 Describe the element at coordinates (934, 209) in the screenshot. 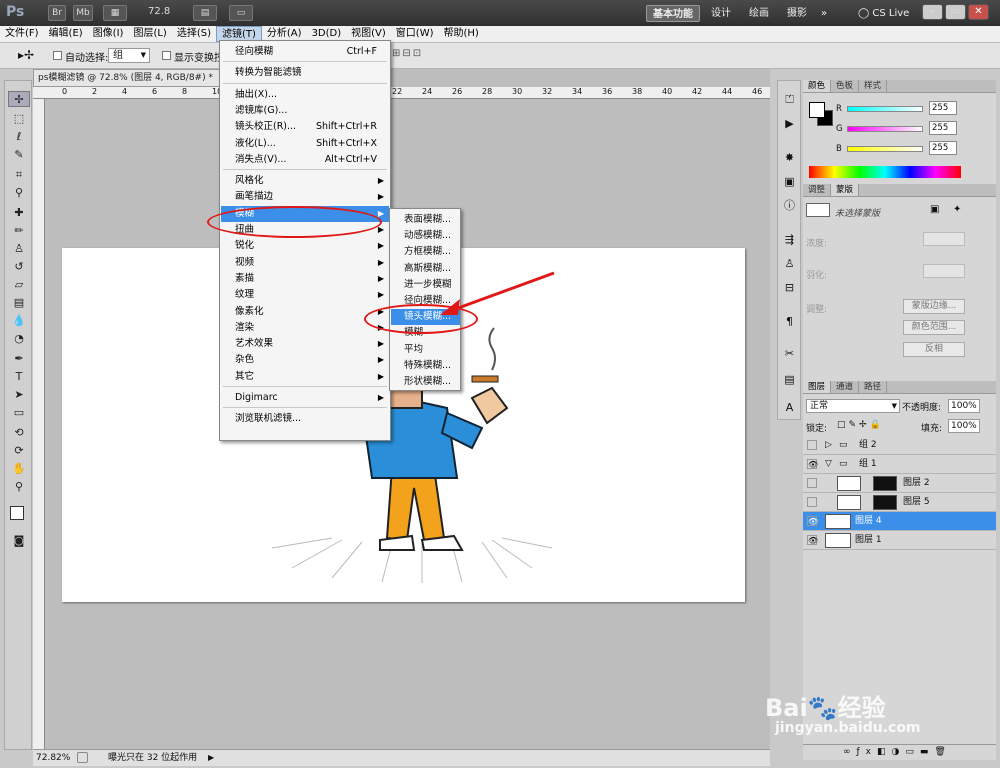

I see `pixel-mask-icon: ▣` at that location.